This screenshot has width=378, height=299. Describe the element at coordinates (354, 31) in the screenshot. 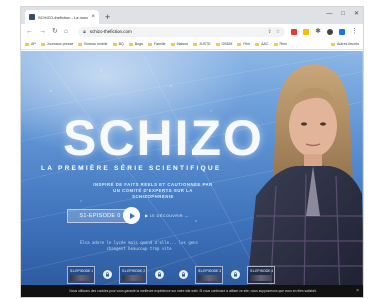

I see `menu-kebab-icon: ⋮` at that location.